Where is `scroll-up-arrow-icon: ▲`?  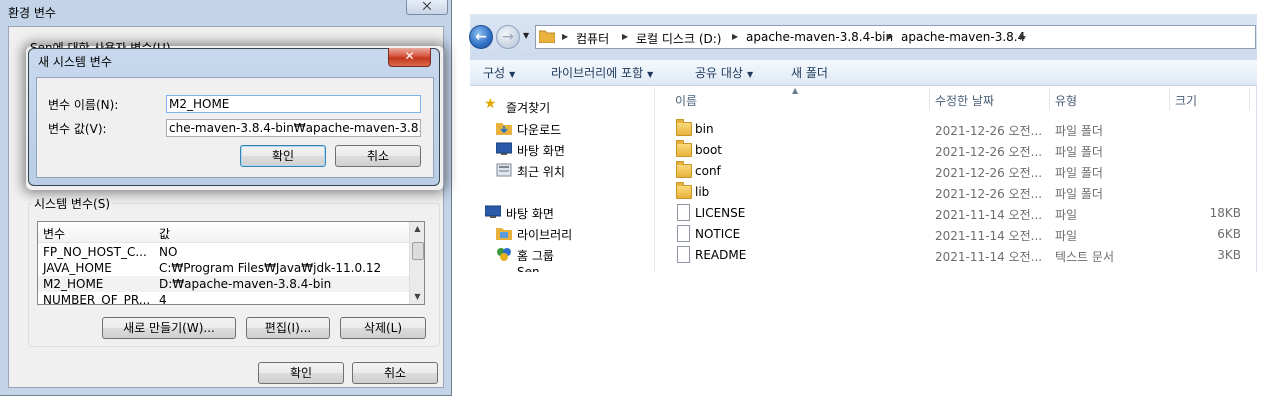
scroll-up-arrow-icon: ▲ is located at coordinates (417, 229).